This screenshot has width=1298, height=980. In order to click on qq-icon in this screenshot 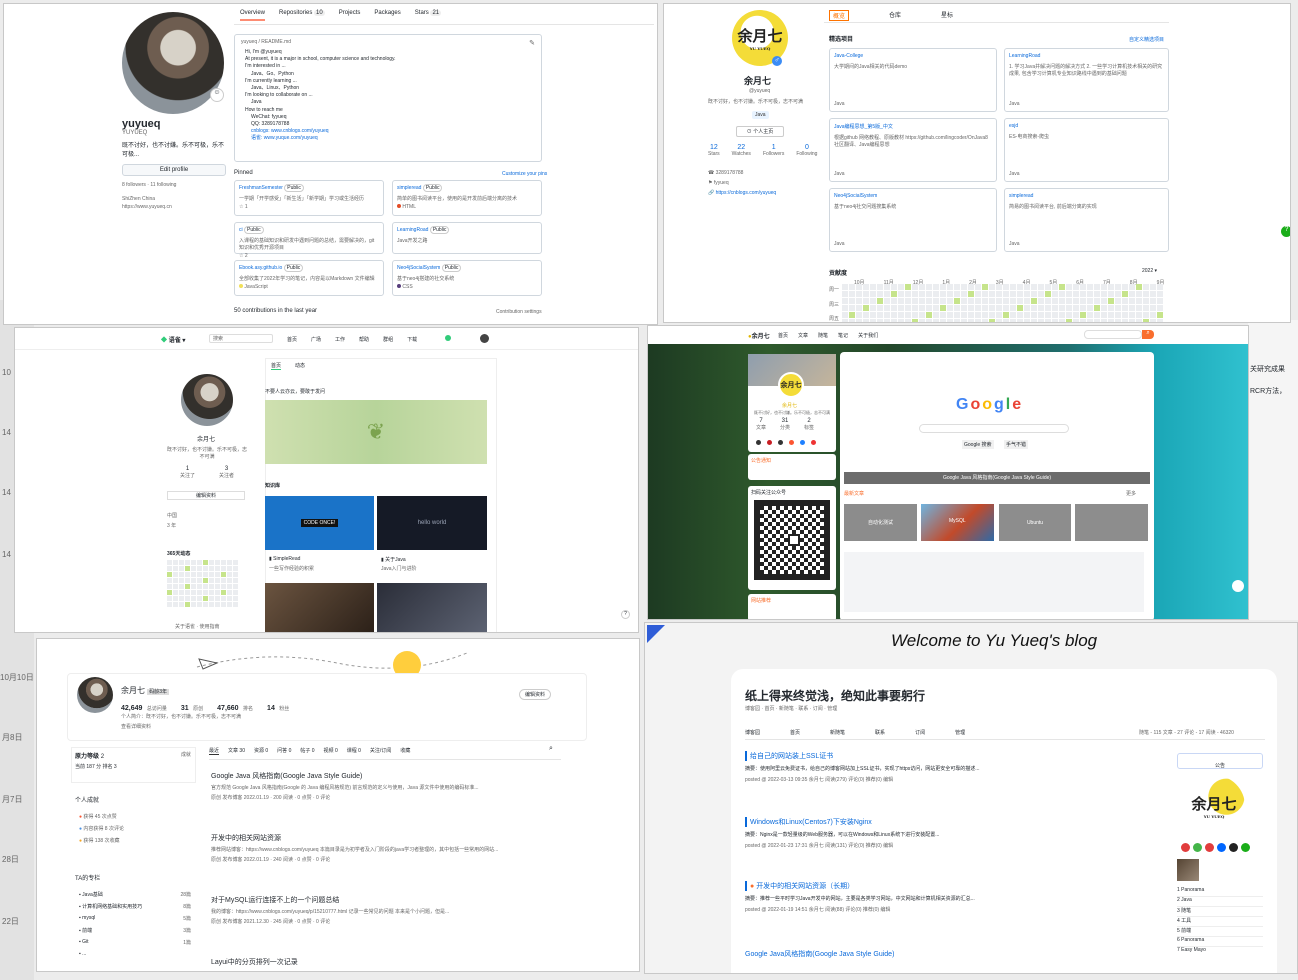, I will do `click(1233, 847)`.